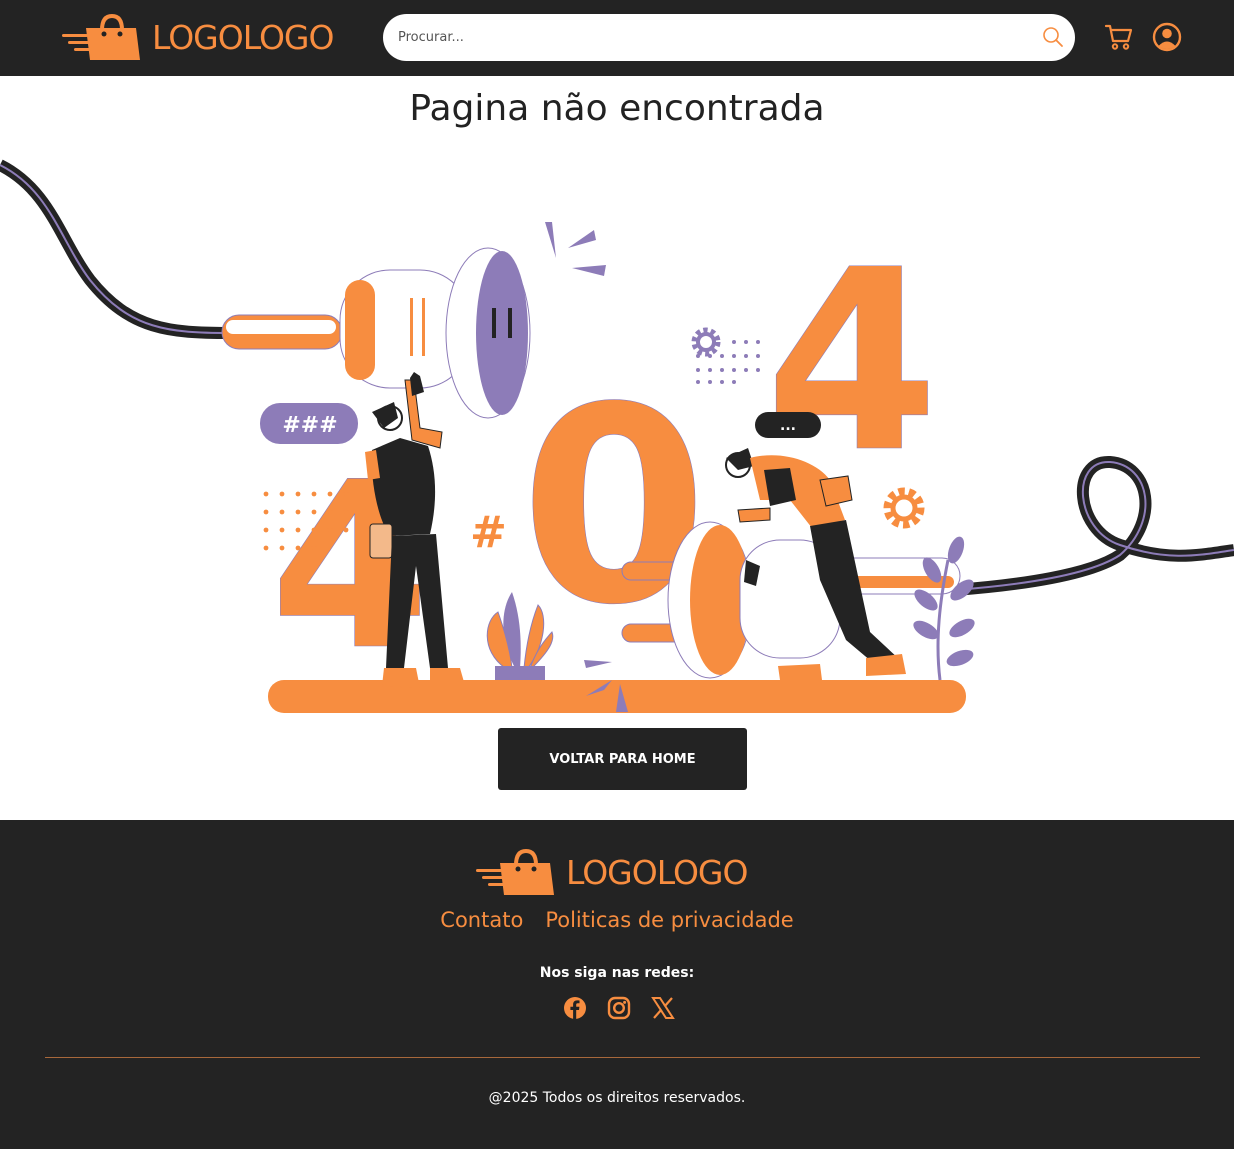  I want to click on social-icons, so click(628, 1011).